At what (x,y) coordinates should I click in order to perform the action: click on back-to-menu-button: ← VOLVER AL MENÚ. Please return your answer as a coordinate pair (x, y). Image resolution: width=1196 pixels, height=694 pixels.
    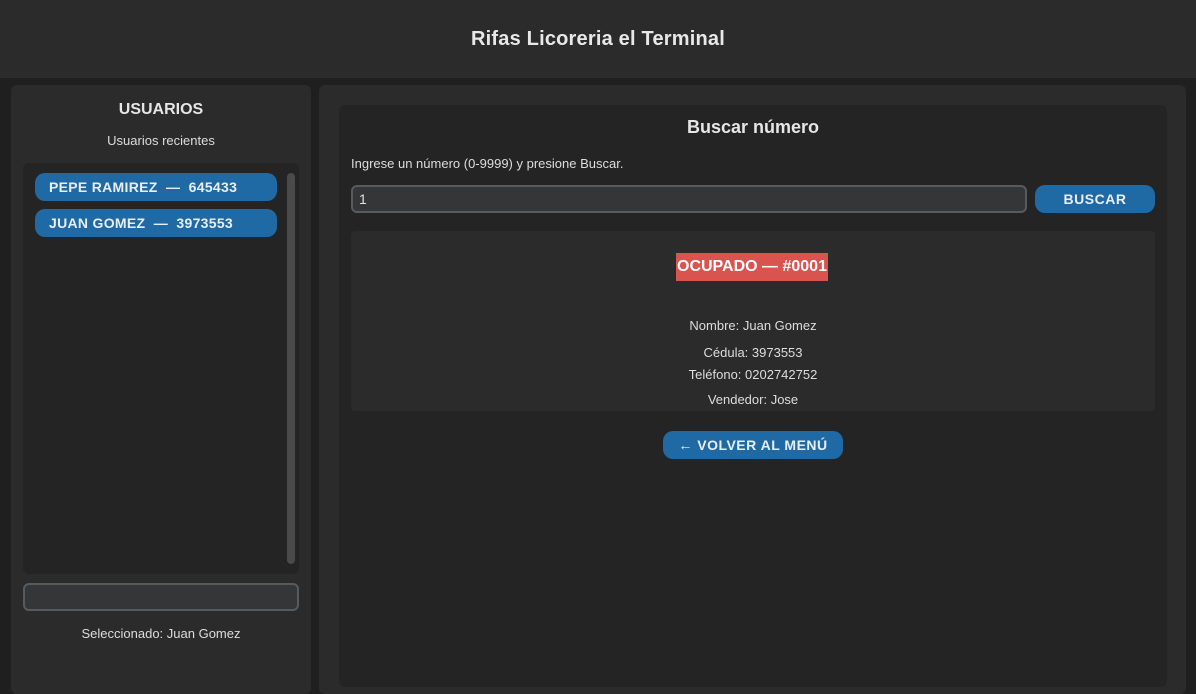
    Looking at the image, I should click on (753, 445).